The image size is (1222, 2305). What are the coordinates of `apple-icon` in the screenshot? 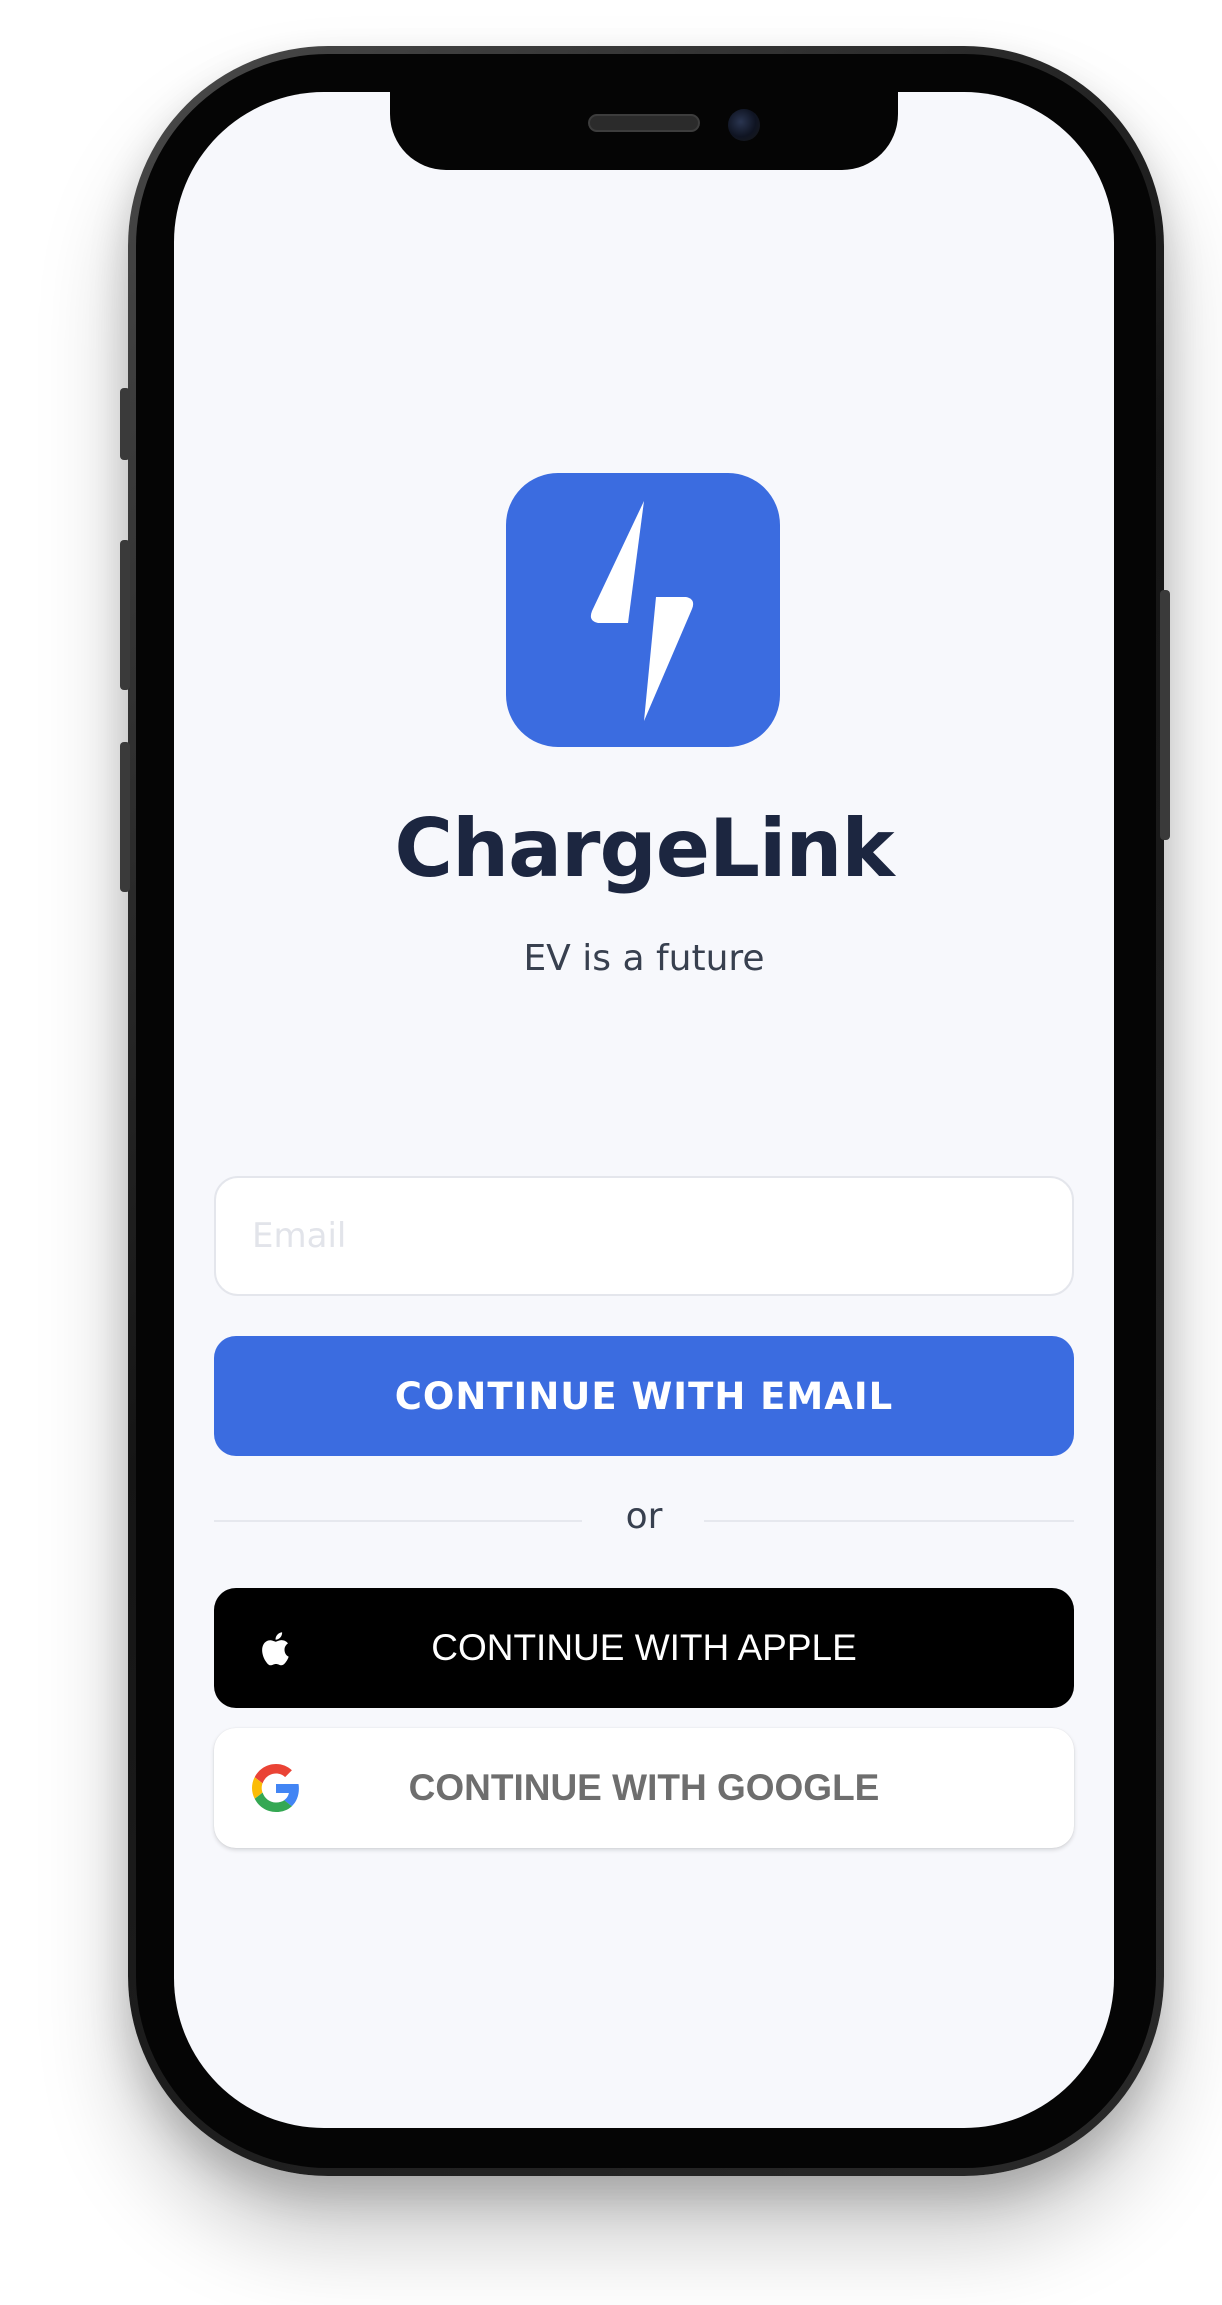 It's located at (276, 1648).